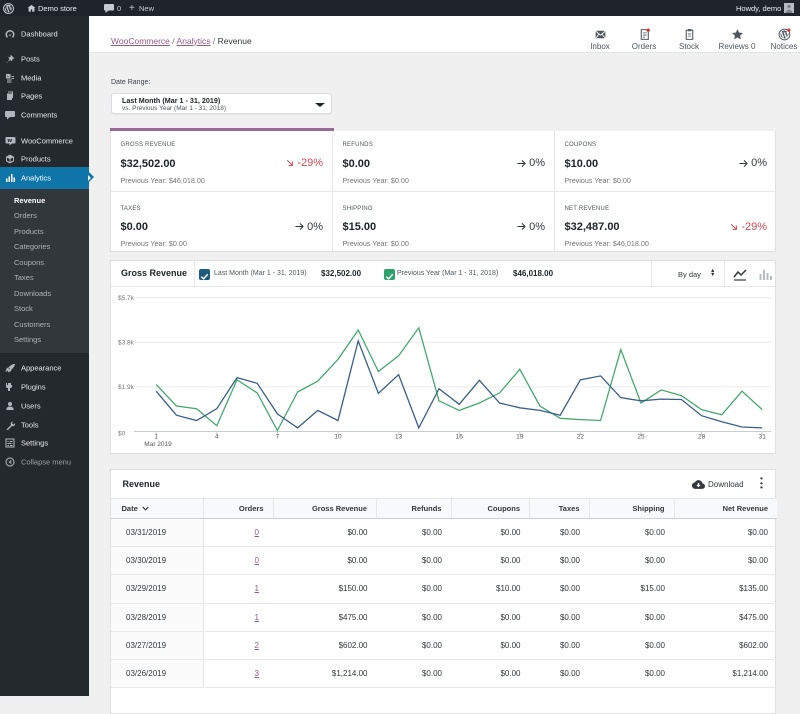 The image size is (800, 714). I want to click on svg-text: 16, so click(460, 436).